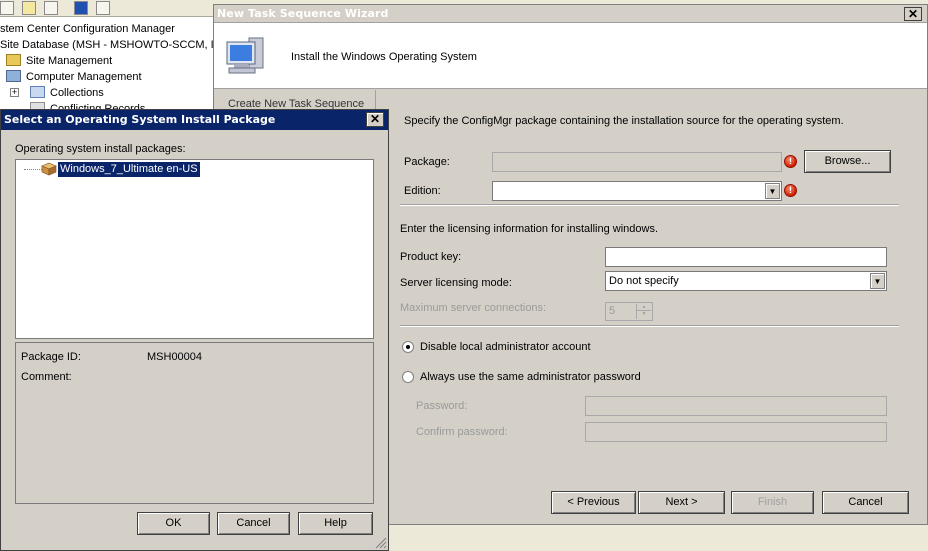  Describe the element at coordinates (790, 190) in the screenshot. I see `edition-error-icon: !` at that location.